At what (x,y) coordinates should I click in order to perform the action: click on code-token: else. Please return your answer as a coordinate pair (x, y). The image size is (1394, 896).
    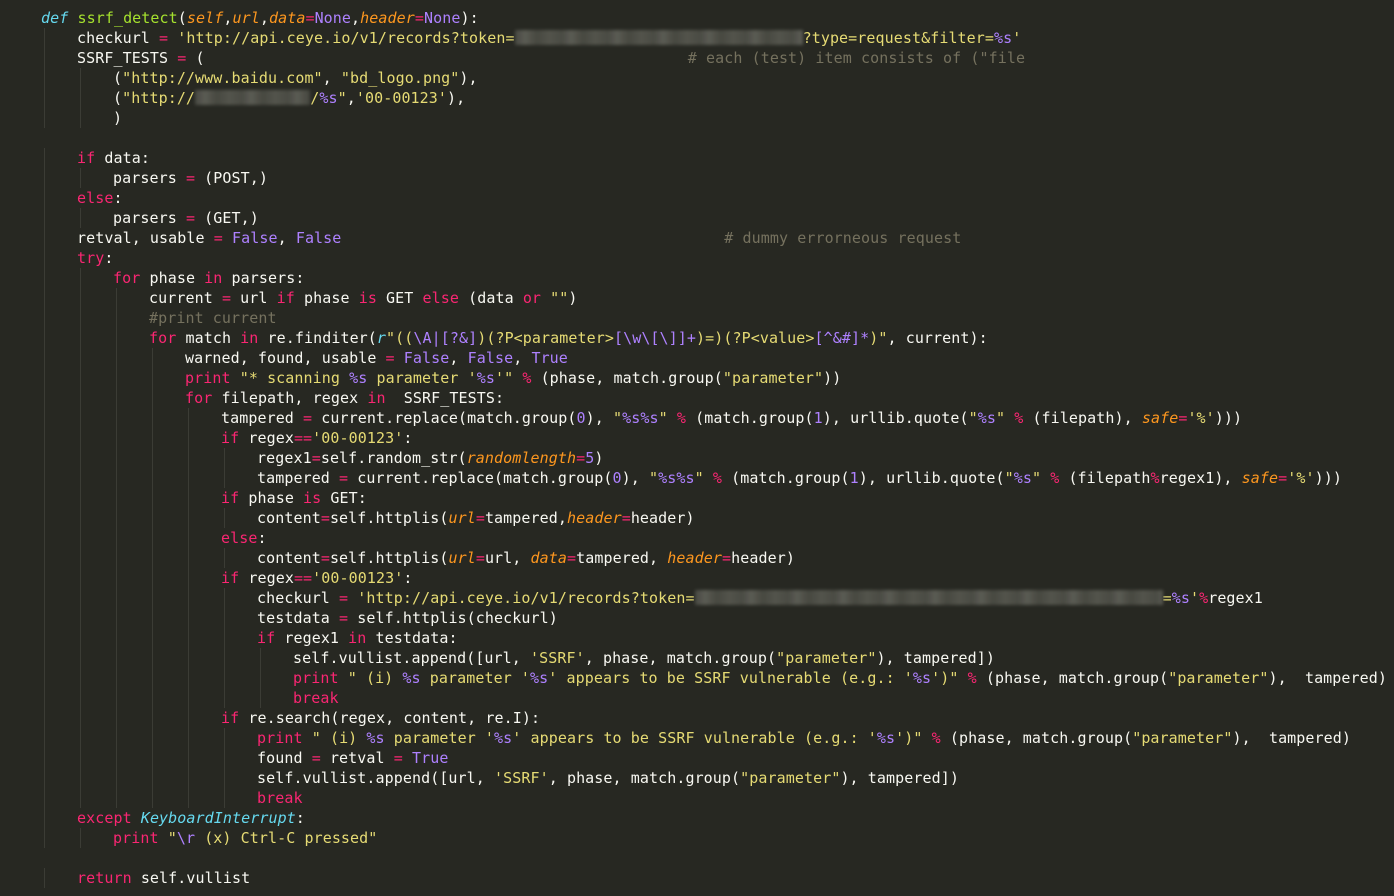
    Looking at the image, I should click on (239, 538).